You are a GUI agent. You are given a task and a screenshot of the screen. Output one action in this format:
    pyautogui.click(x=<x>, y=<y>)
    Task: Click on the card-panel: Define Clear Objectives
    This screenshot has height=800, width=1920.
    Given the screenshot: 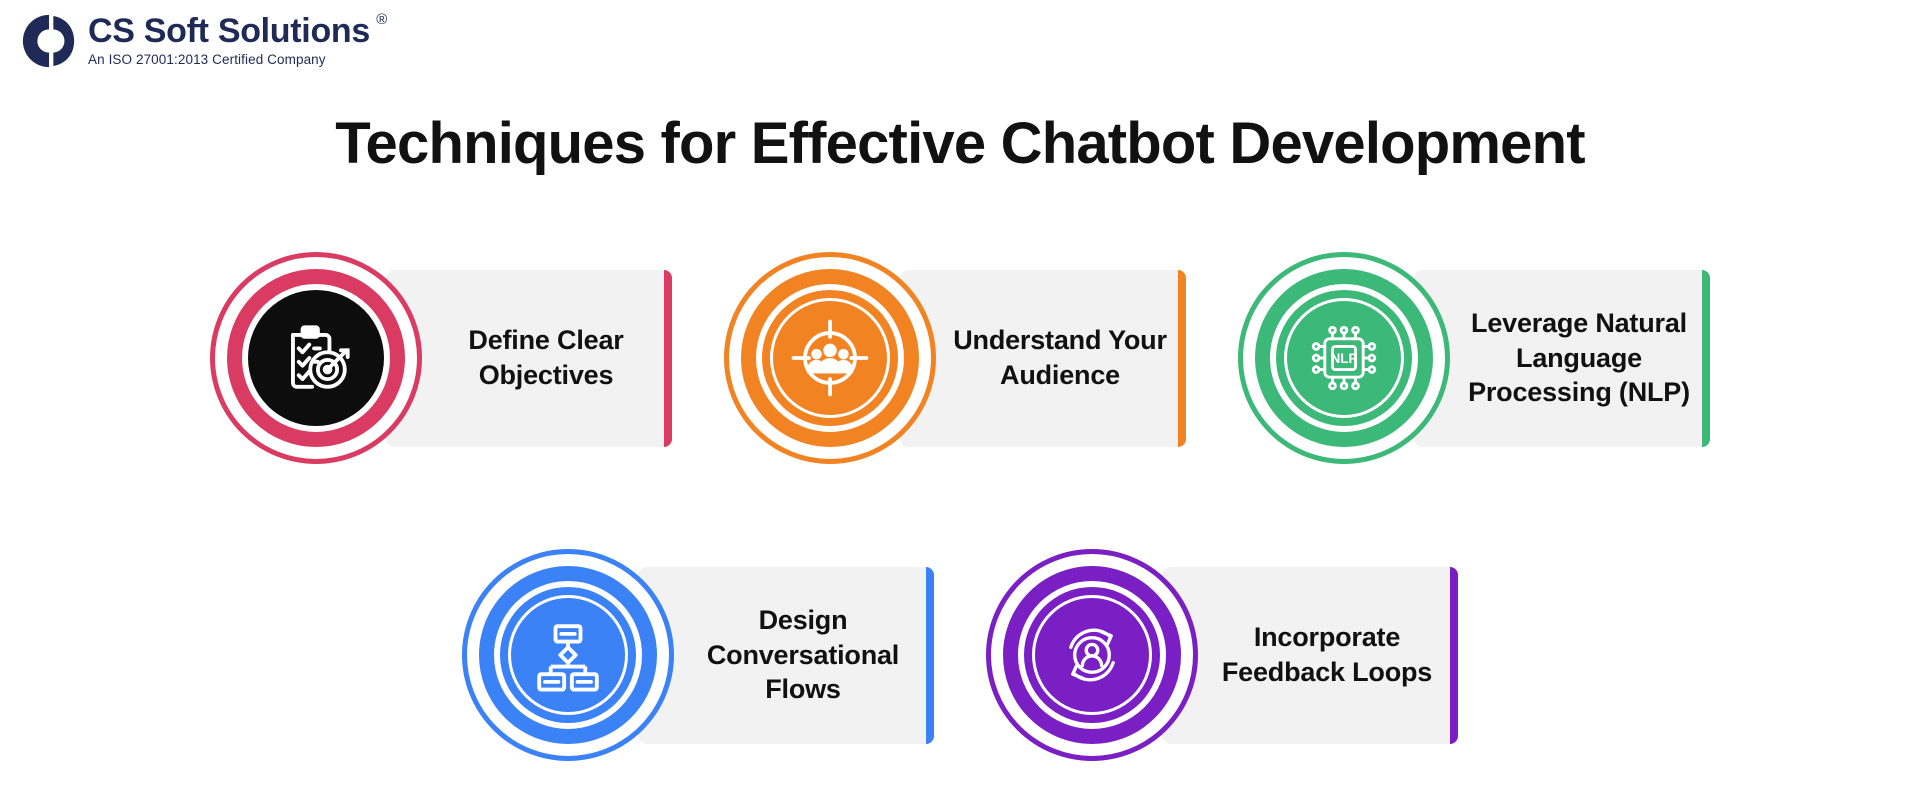 What is the action you would take?
    pyautogui.click(x=529, y=358)
    